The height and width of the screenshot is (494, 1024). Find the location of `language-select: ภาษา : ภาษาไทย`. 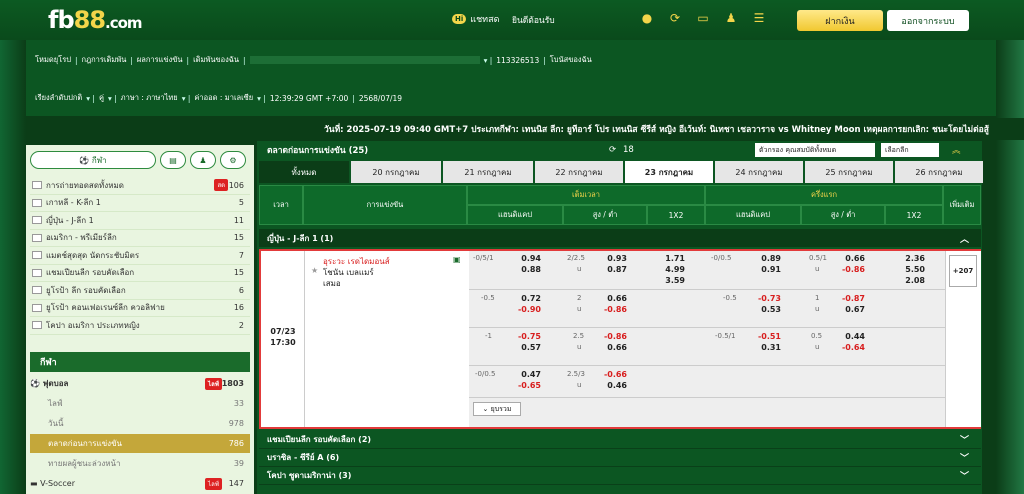

language-select: ภาษา : ภาษาไทย is located at coordinates (149, 98).